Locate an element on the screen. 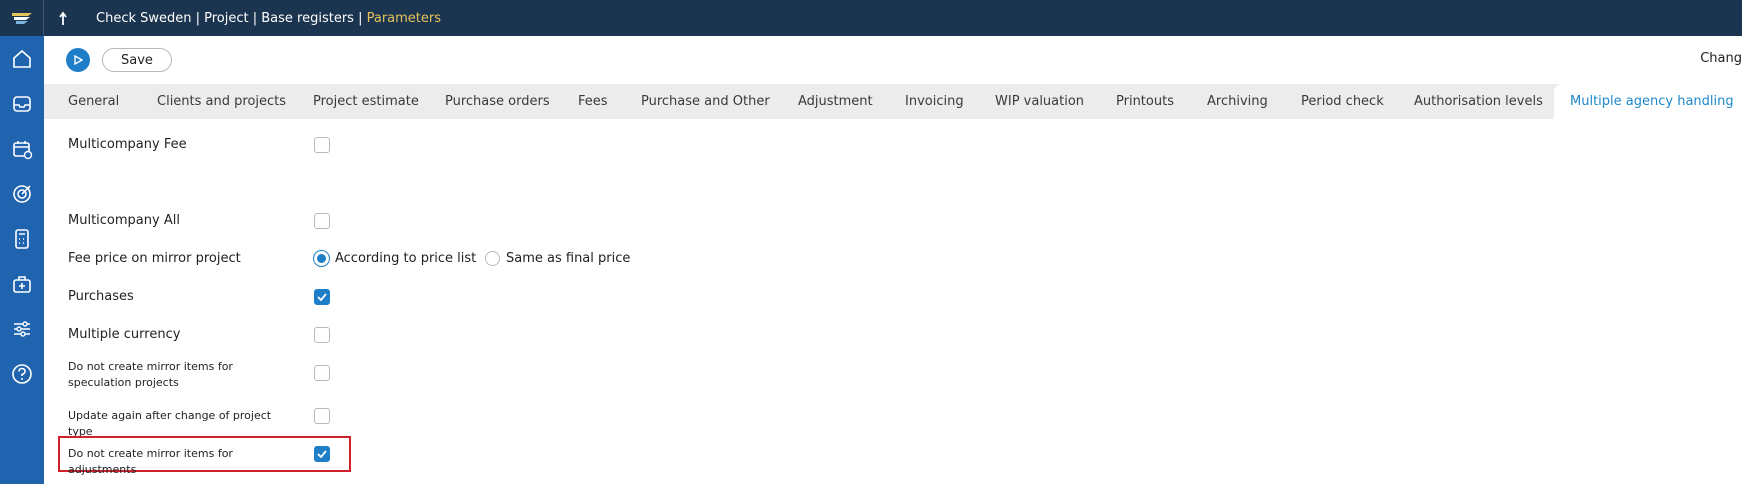 The height and width of the screenshot is (484, 1742). no-mirror-adjustments-checkbox is located at coordinates (322, 454).